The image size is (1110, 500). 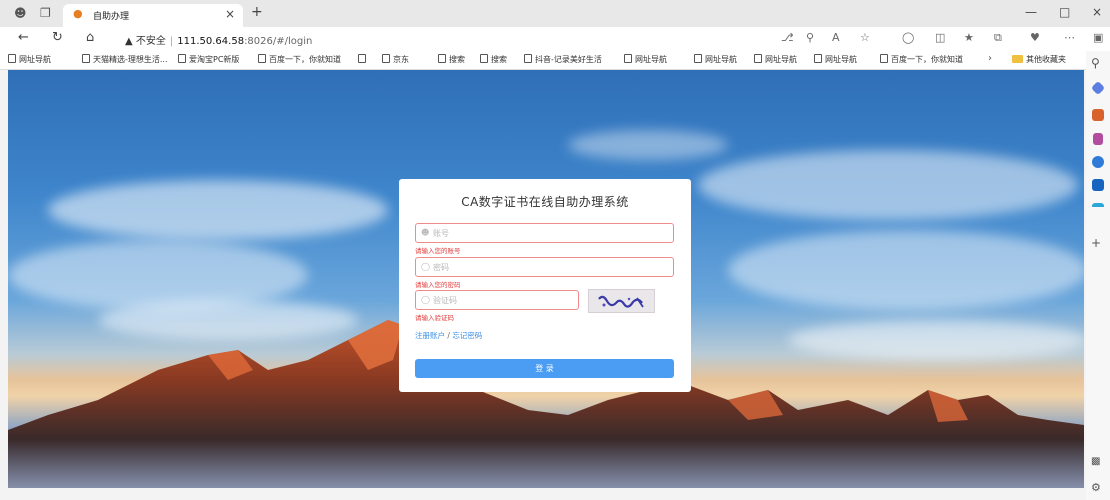 What do you see at coordinates (1098, 115) in the screenshot?
I see `toolbox-icon` at bounding box center [1098, 115].